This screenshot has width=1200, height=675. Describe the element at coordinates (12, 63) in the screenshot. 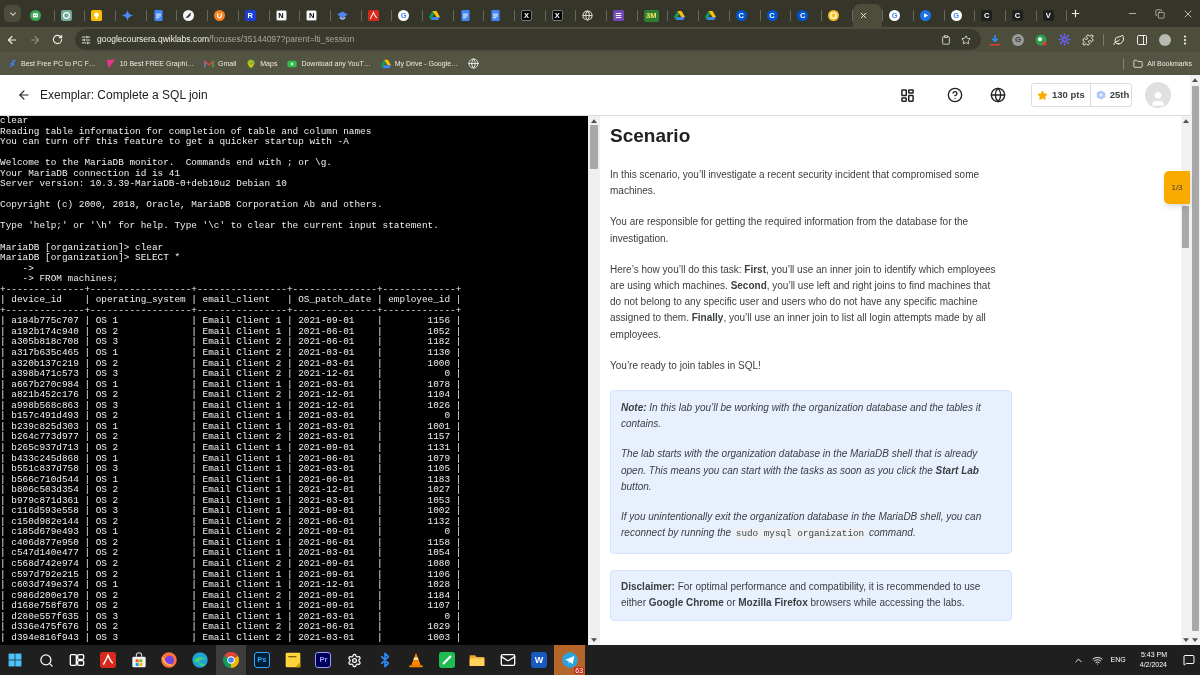

I see `lightning-icon` at that location.